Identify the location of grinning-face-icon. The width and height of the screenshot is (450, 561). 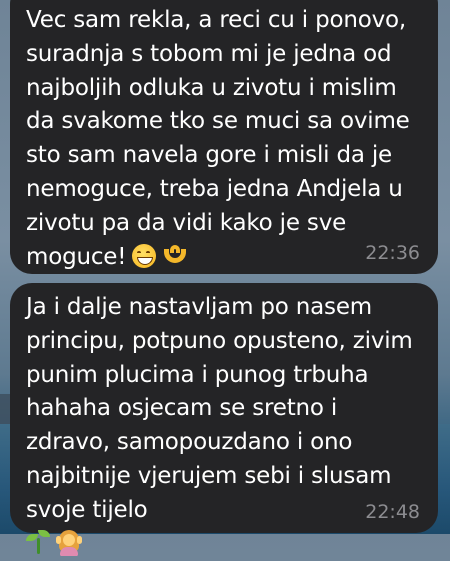
(144, 255).